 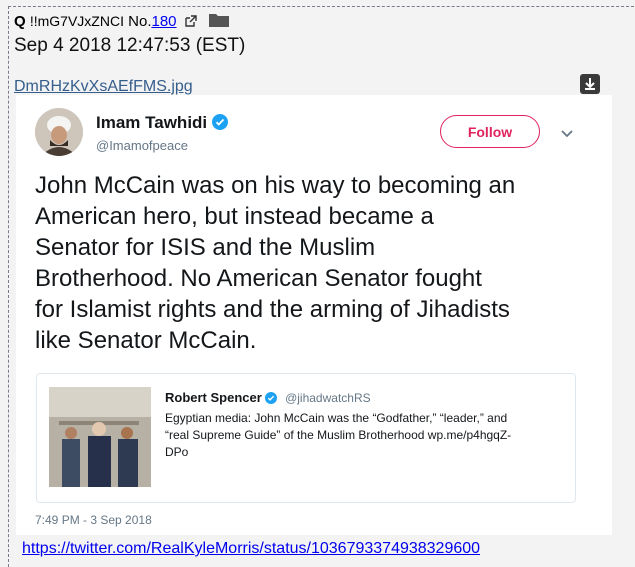 What do you see at coordinates (140, 21) in the screenshot?
I see `post-number-prefix: No.` at bounding box center [140, 21].